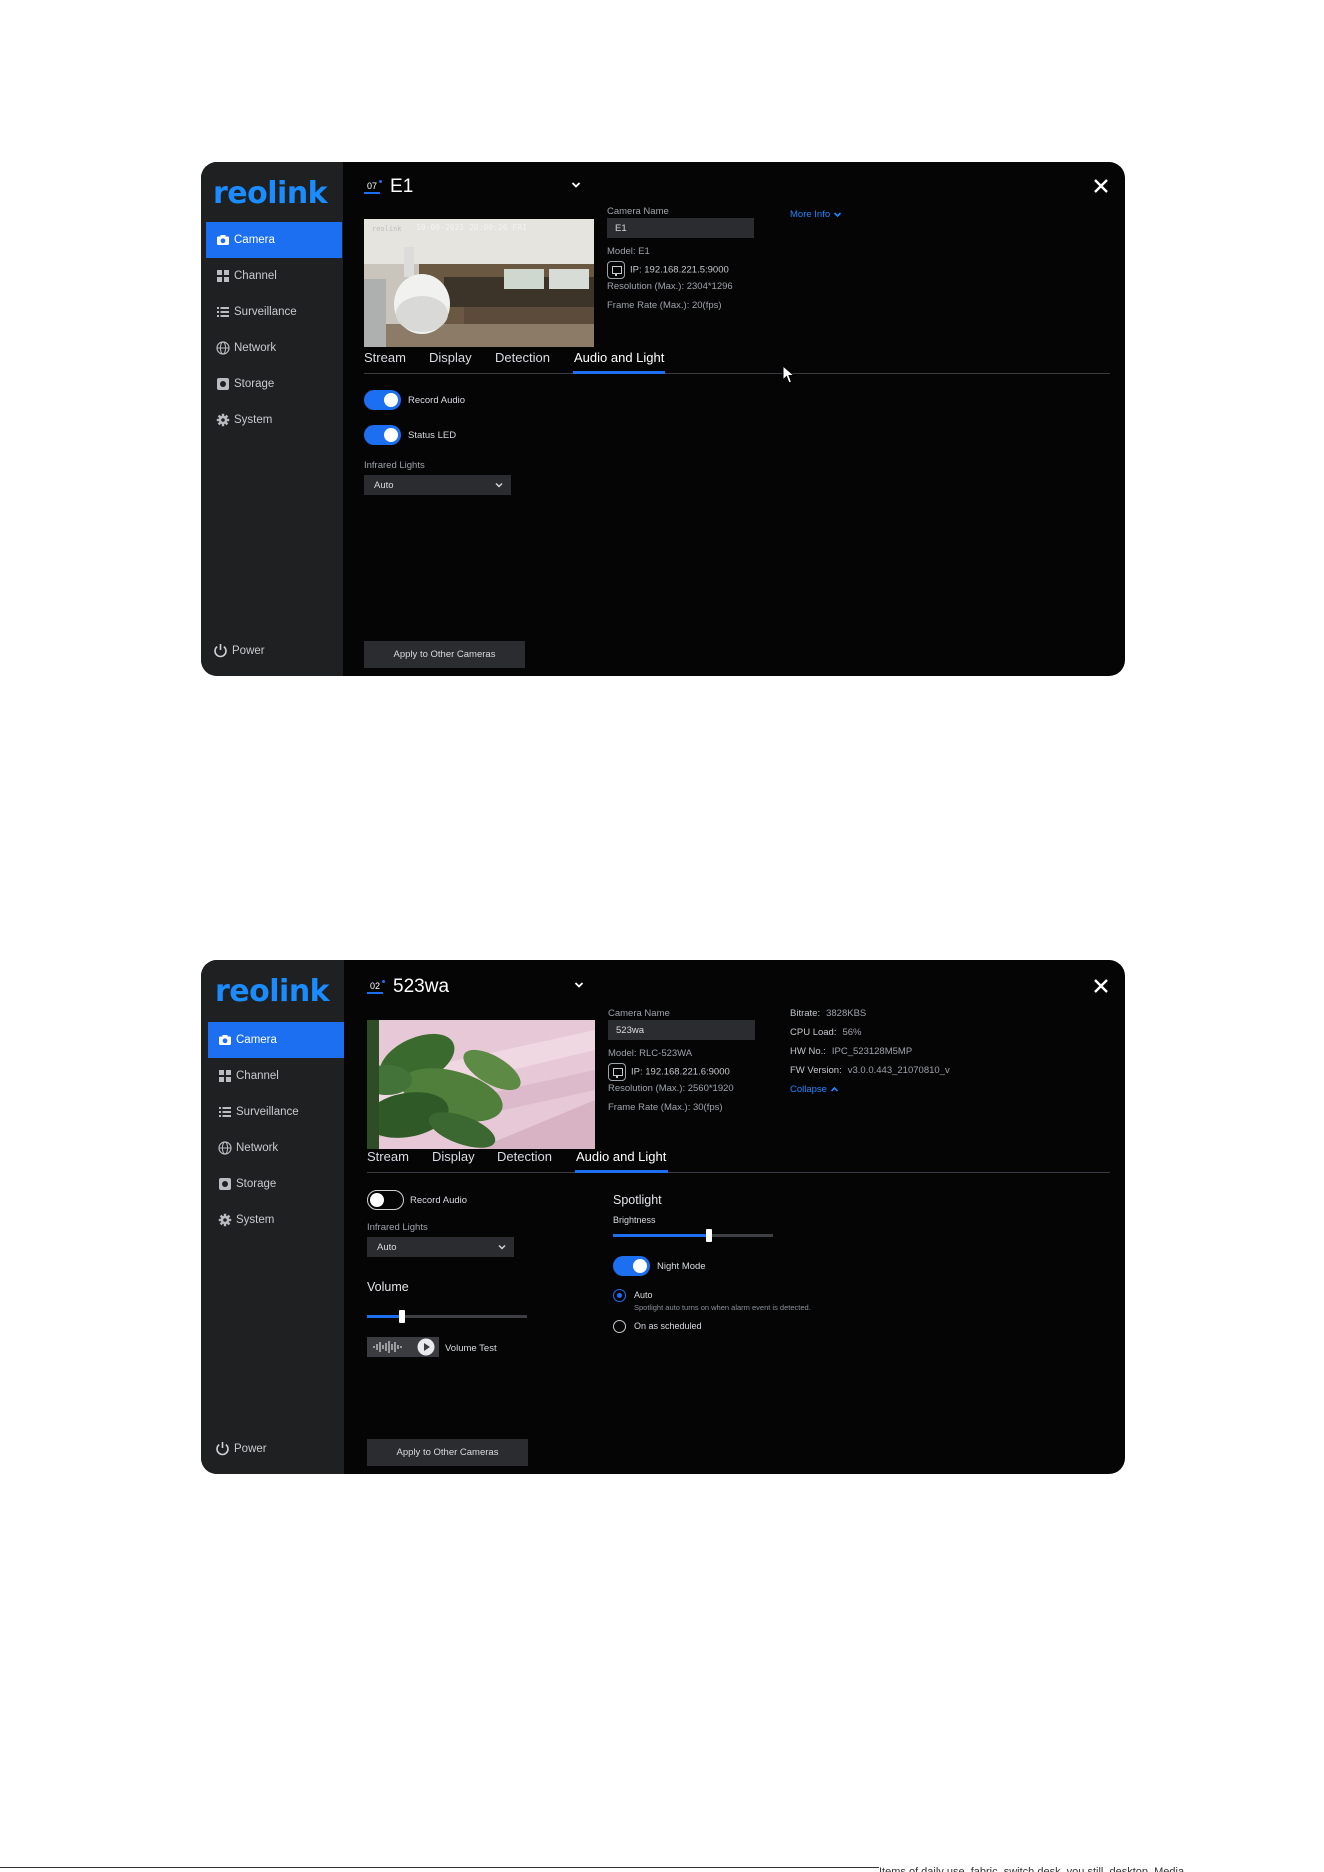  I want to click on camera-preview, so click(481, 1084).